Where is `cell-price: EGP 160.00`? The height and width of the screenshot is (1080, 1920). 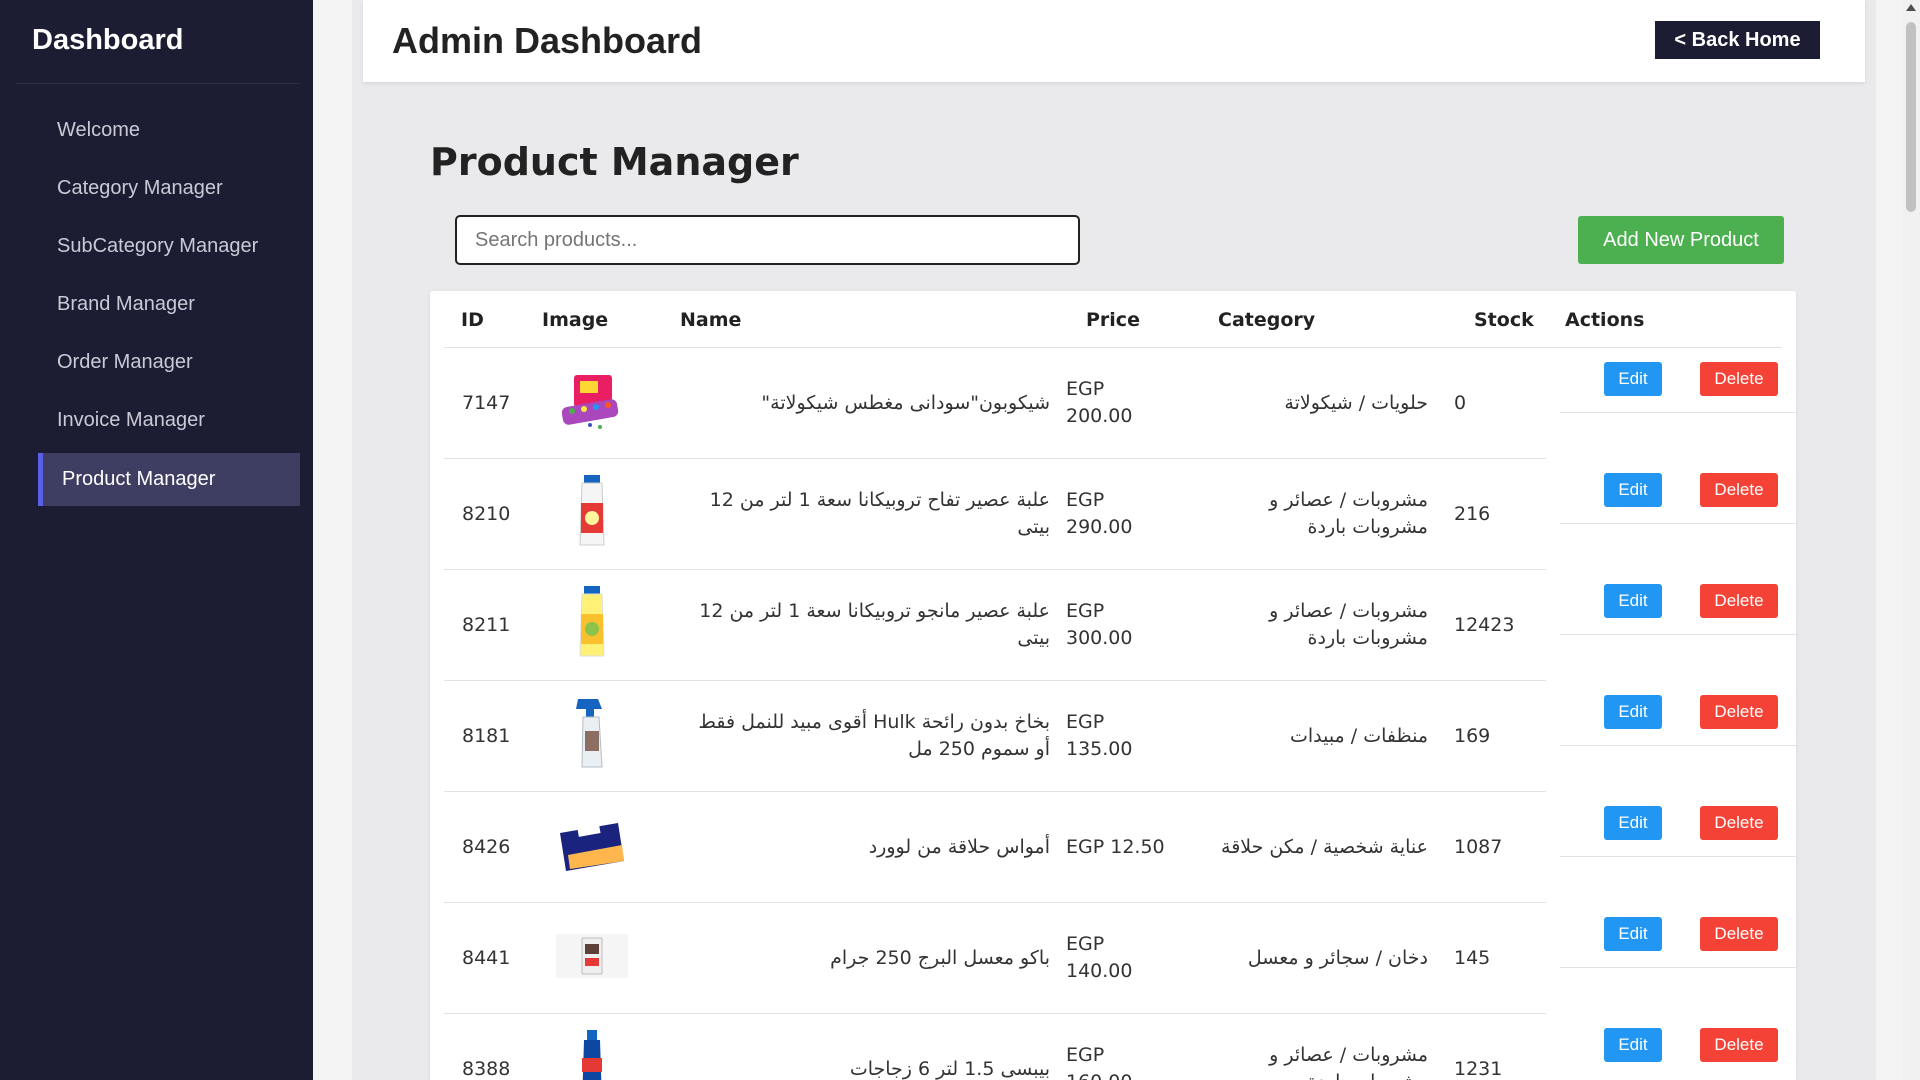
cell-price: EGP 160.00 is located at coordinates (1099, 1062).